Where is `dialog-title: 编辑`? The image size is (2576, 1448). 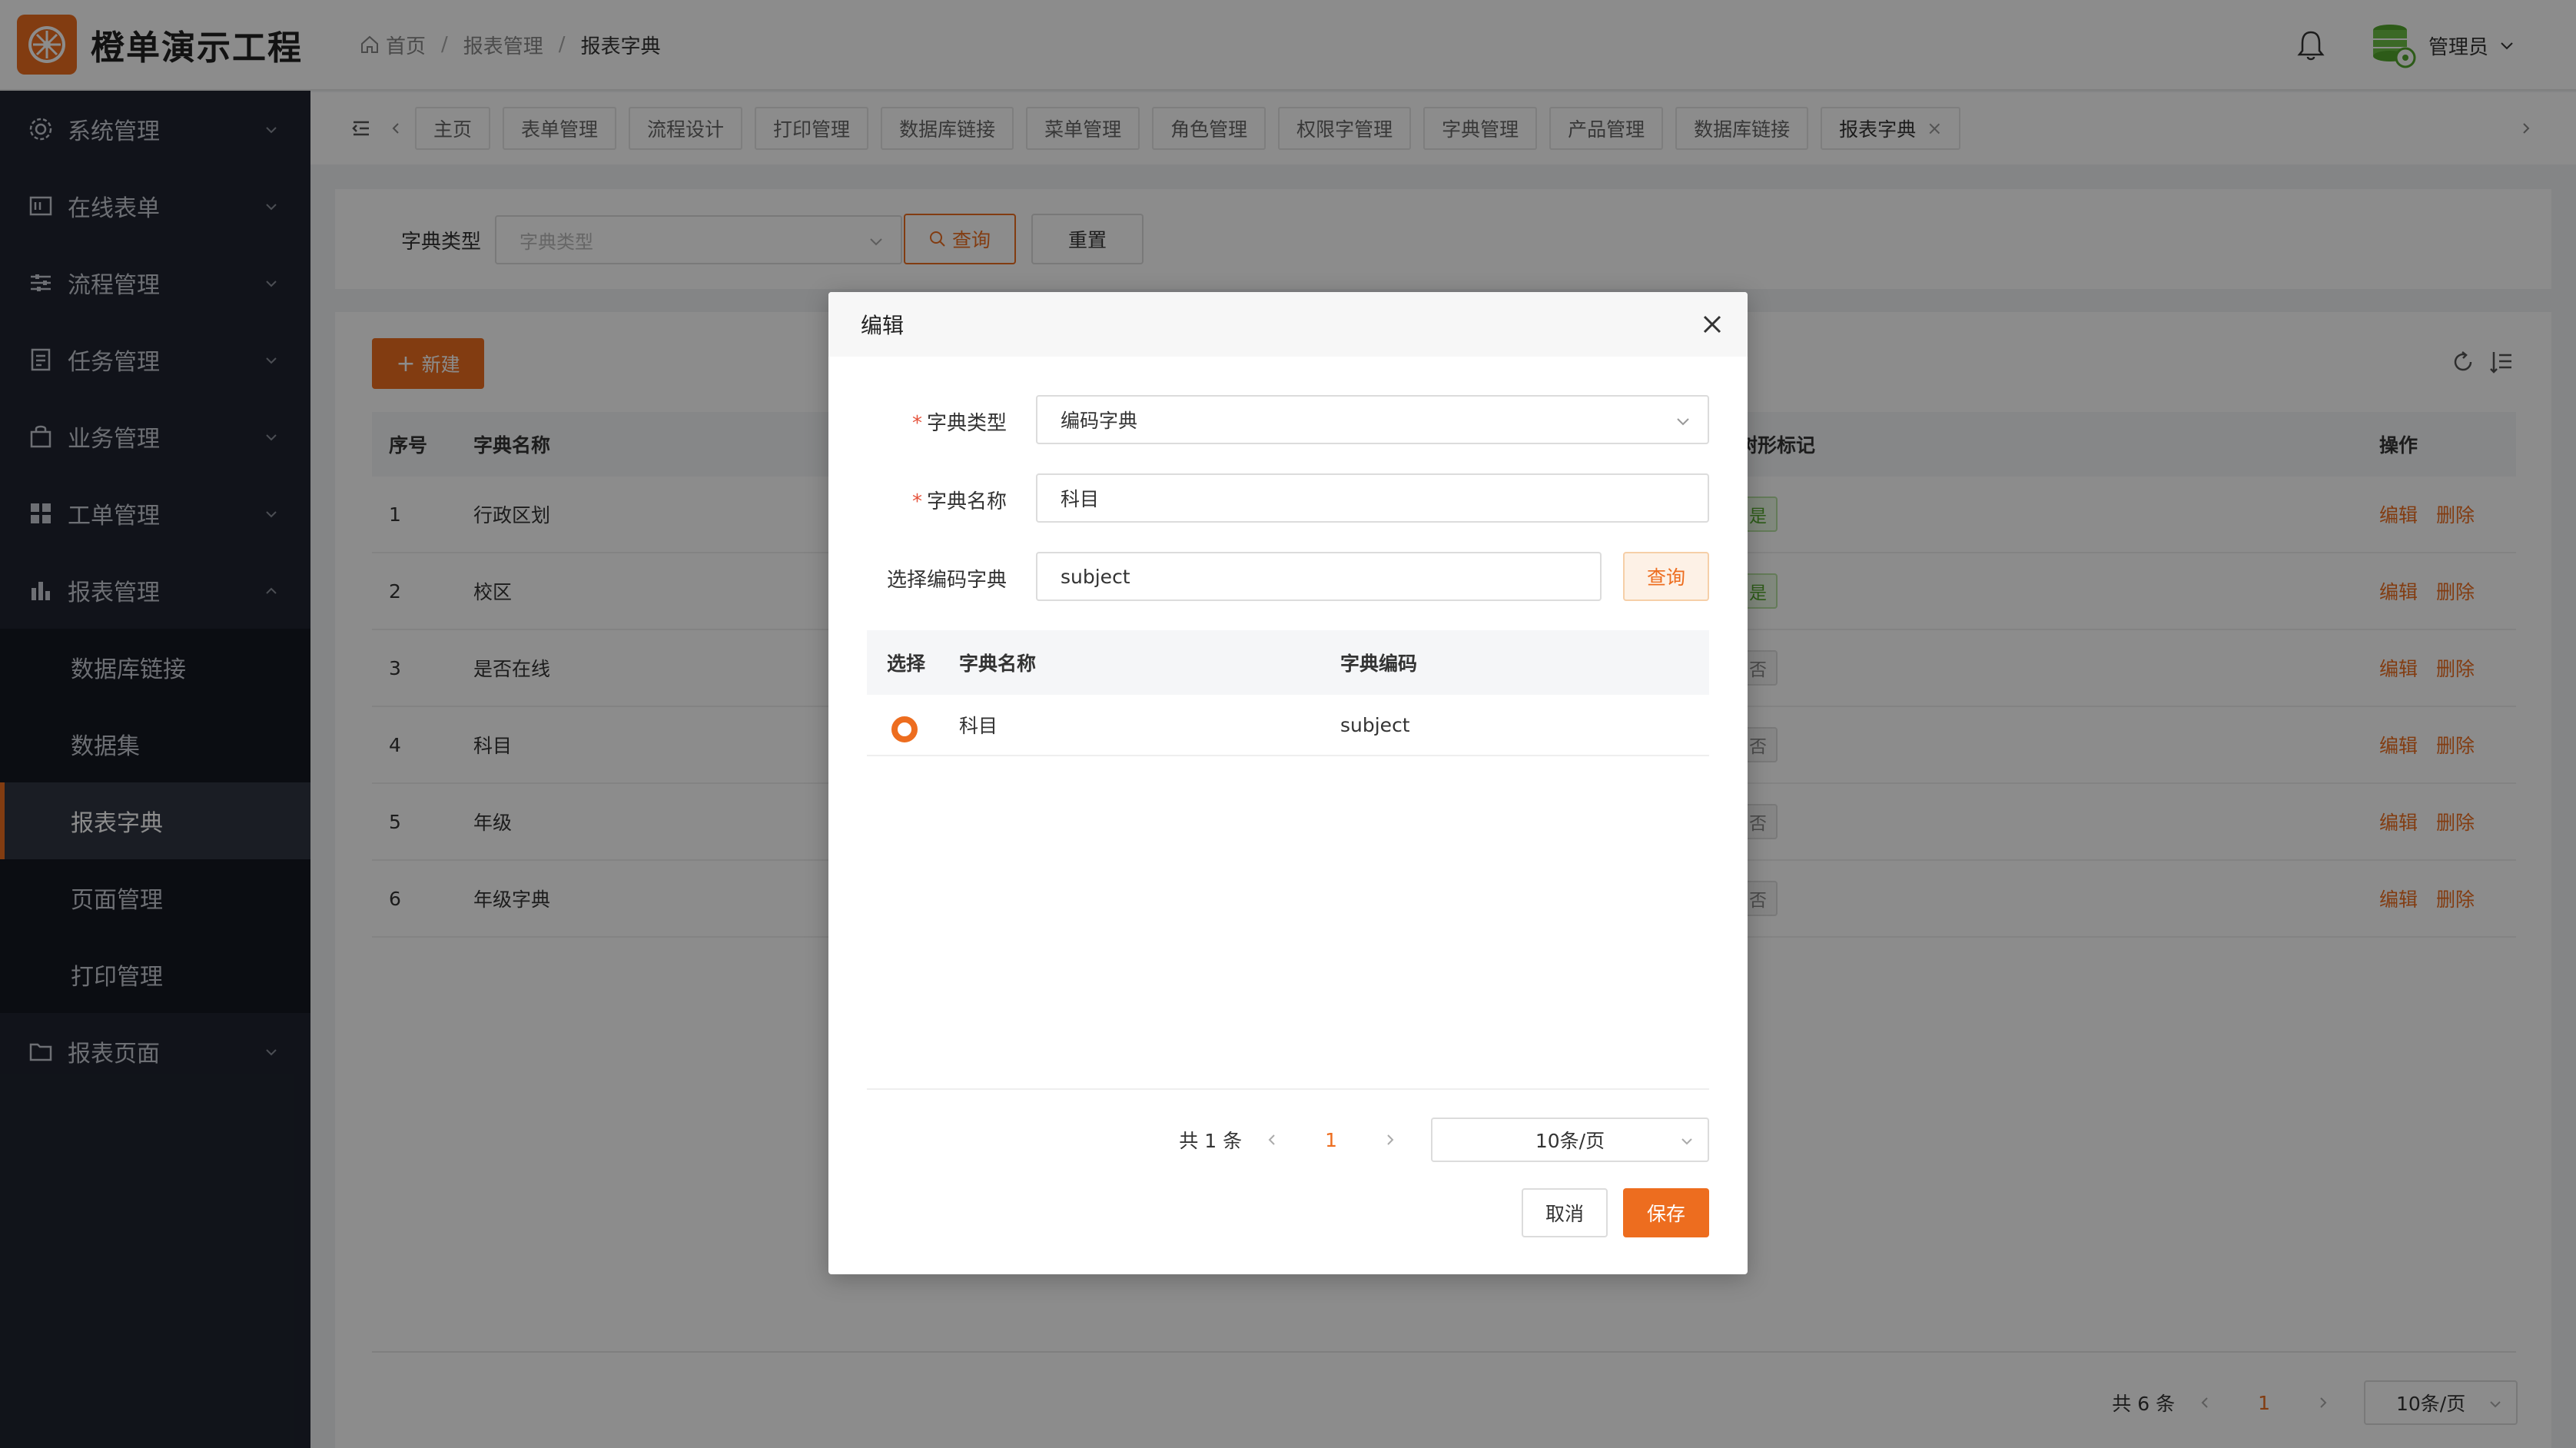 dialog-title: 编辑 is located at coordinates (883, 325).